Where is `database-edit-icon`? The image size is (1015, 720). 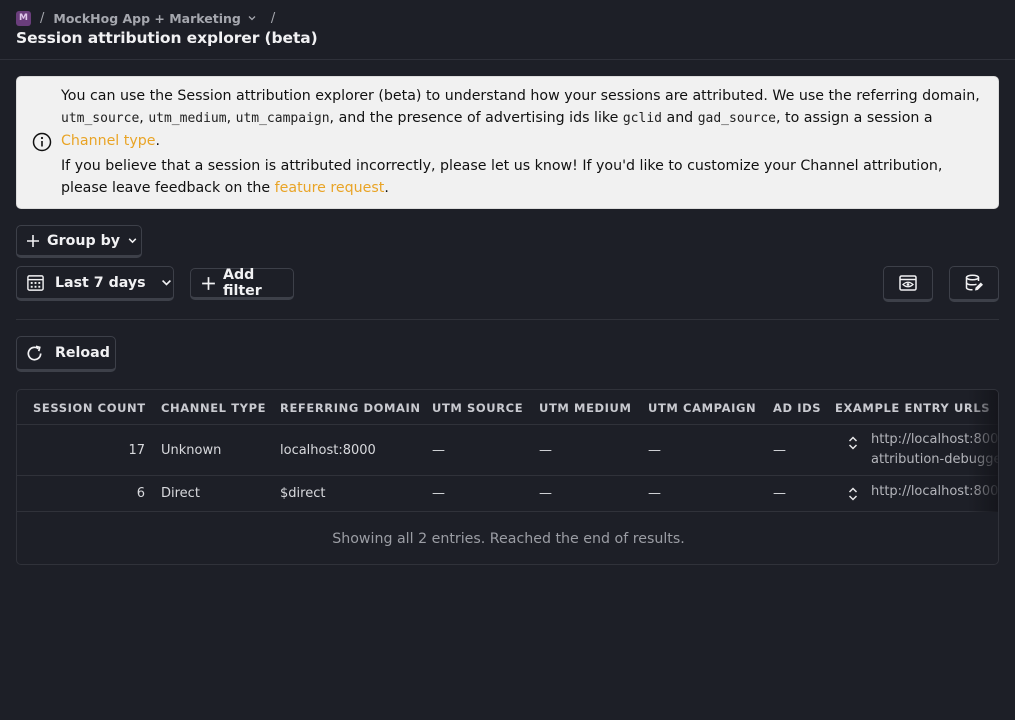
database-edit-icon is located at coordinates (974, 282).